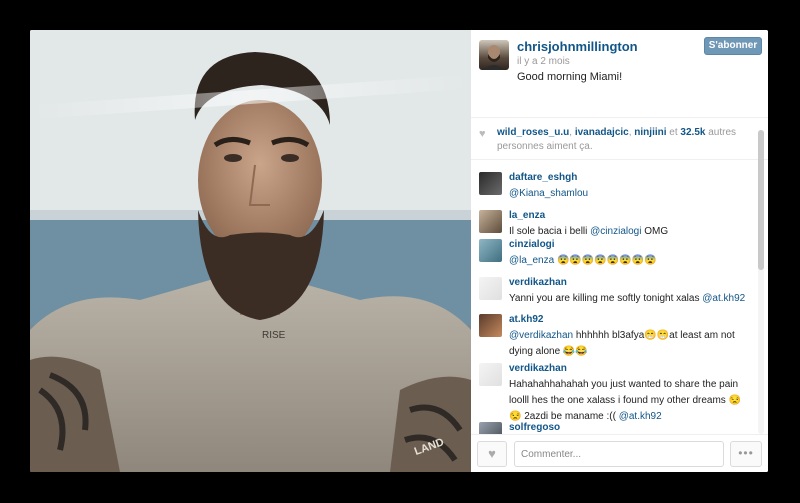 Image resolution: width=800 pixels, height=503 pixels. What do you see at coordinates (605, 260) in the screenshot?
I see `comment-text-segment: 😨😨😨😨😨😨😨😨` at bounding box center [605, 260].